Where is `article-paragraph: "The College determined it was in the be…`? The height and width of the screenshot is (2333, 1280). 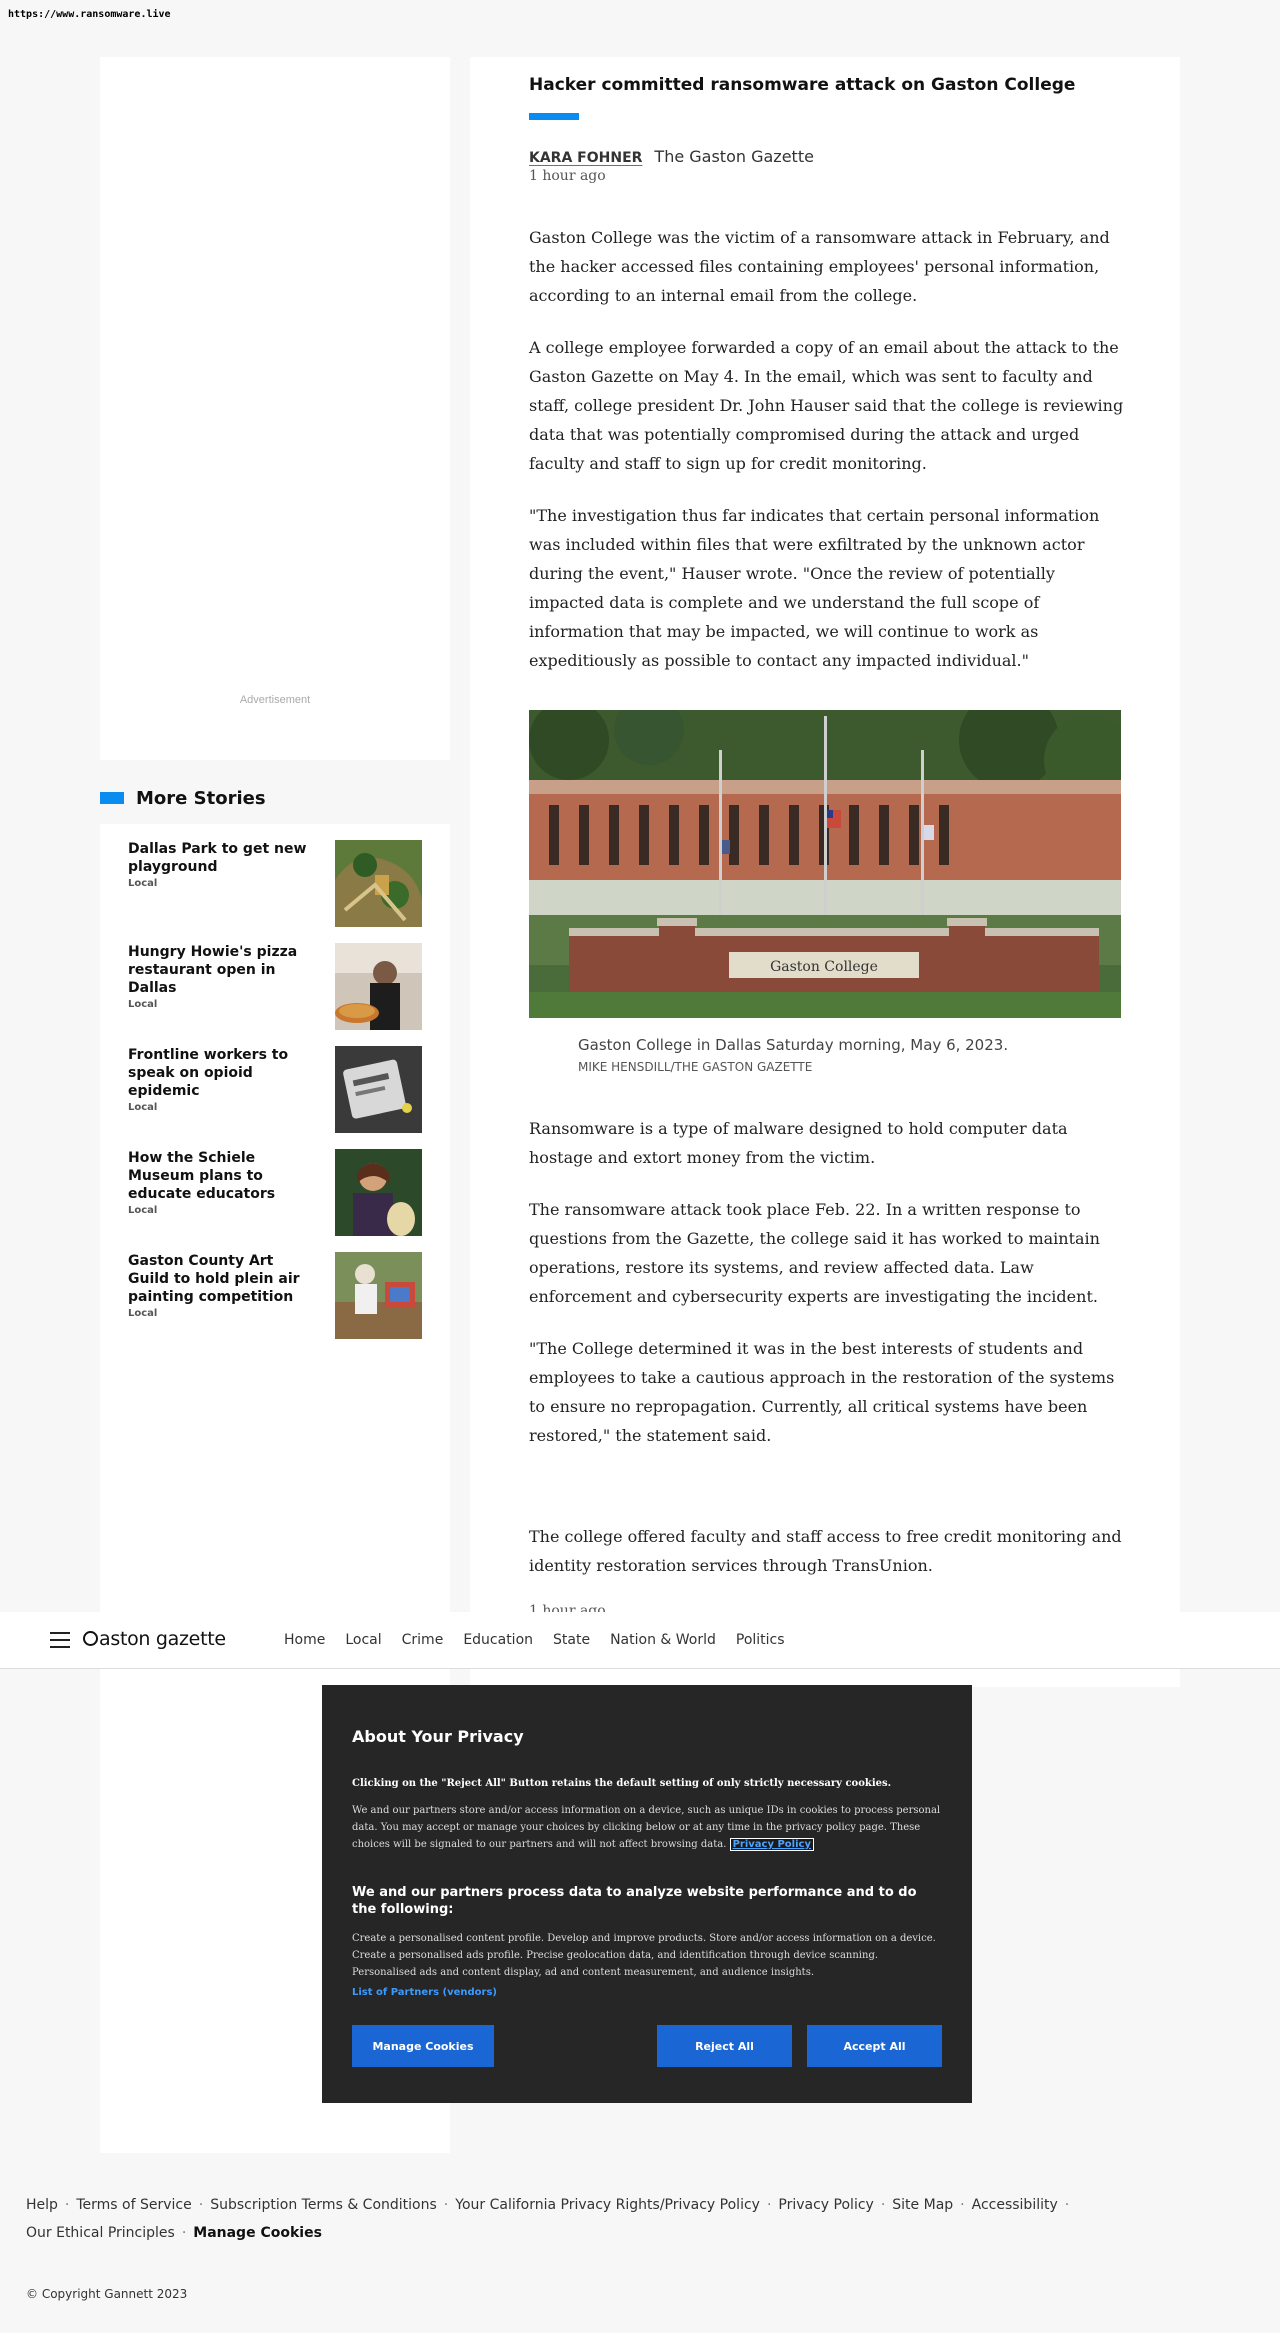
article-paragraph: "The College determined it was in the be… is located at coordinates (822, 1392).